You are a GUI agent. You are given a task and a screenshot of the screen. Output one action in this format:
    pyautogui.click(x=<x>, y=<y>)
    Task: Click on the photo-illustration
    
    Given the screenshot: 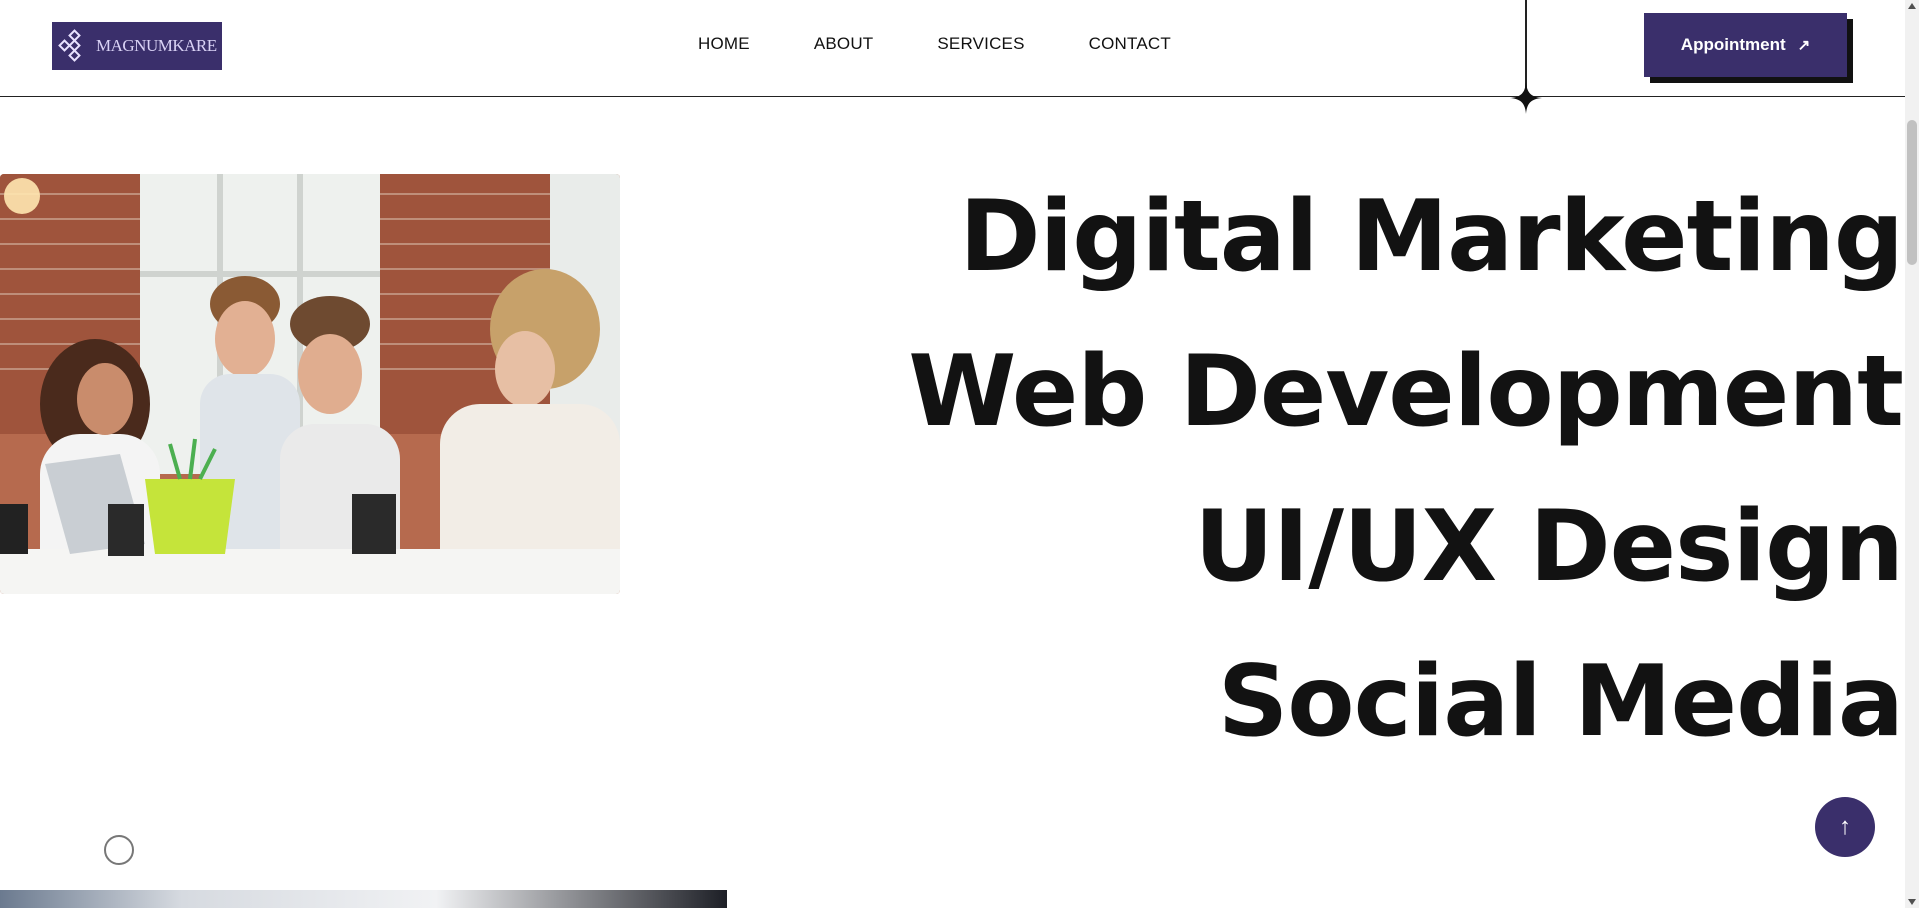 What is the action you would take?
    pyautogui.click(x=310, y=384)
    